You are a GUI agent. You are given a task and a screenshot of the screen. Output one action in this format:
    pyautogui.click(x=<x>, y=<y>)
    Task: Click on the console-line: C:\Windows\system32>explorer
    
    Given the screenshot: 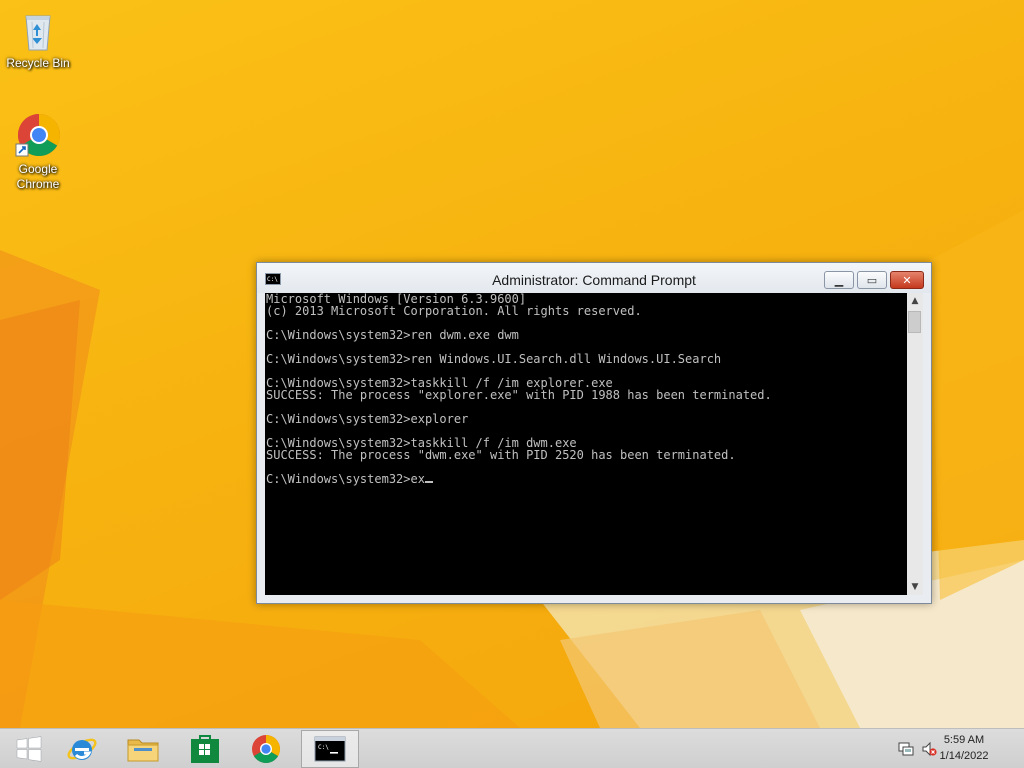 What is the action you would take?
    pyautogui.click(x=367, y=419)
    